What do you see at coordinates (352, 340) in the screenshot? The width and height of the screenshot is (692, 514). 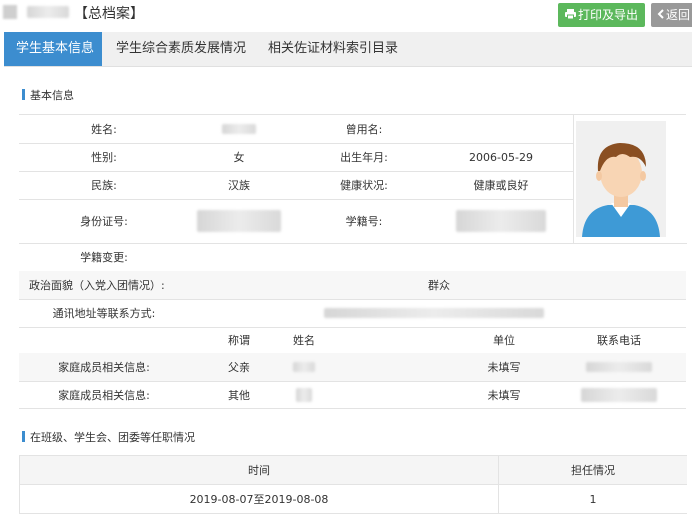 I see `table-row: 称谓 姓名 单位 联系电话` at bounding box center [352, 340].